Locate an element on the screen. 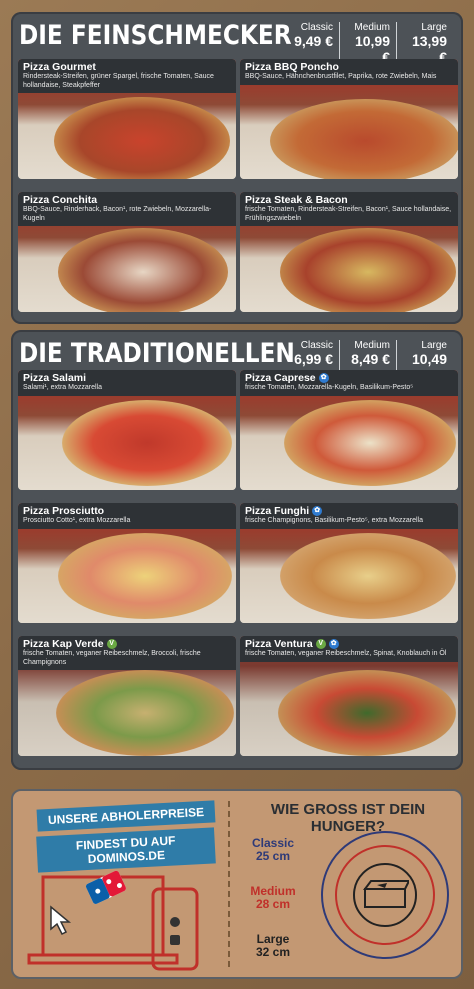  pizza-name: Pizza Caprese is located at coordinates (280, 378).